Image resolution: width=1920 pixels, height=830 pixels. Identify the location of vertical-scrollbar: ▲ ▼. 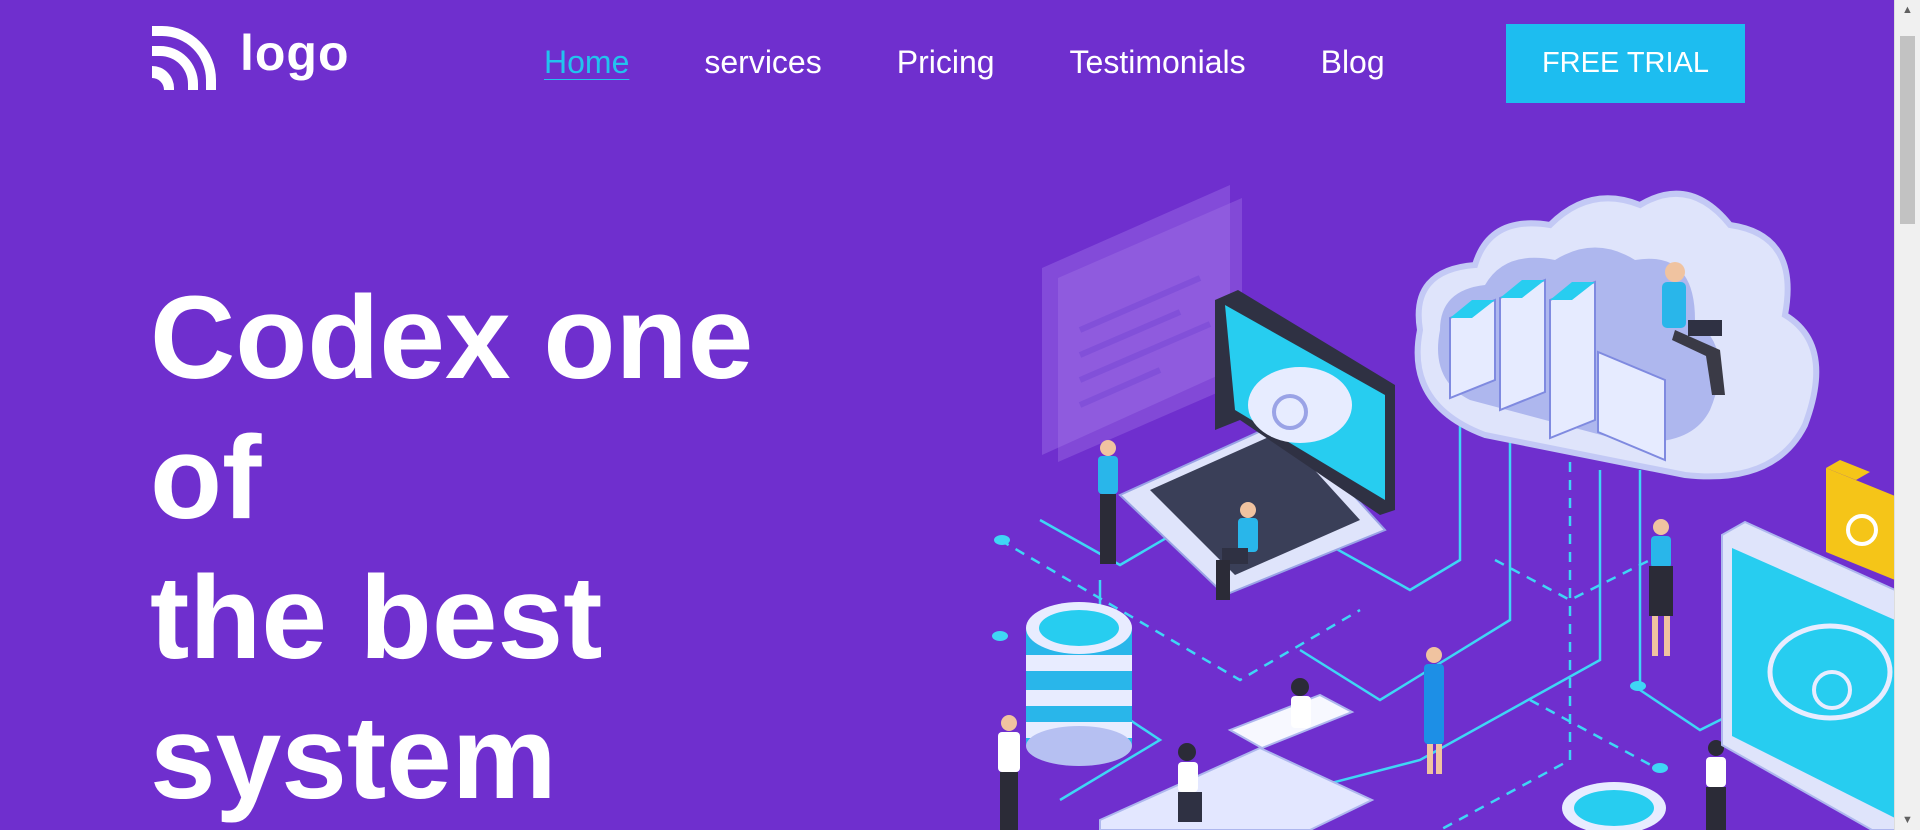
(1907, 415).